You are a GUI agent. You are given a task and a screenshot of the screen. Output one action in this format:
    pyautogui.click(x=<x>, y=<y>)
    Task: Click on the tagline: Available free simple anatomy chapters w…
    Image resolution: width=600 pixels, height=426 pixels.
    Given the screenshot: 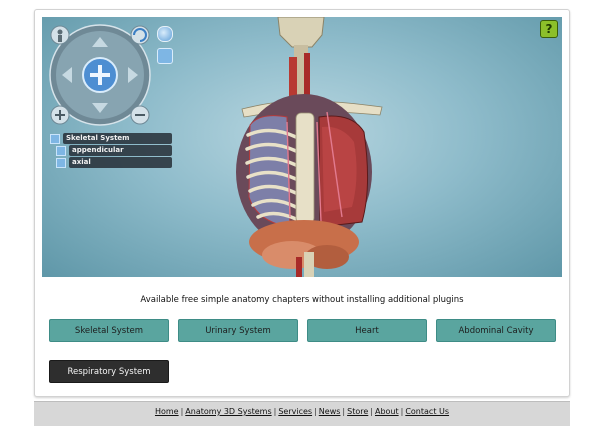 What is the action you would take?
    pyautogui.click(x=302, y=300)
    